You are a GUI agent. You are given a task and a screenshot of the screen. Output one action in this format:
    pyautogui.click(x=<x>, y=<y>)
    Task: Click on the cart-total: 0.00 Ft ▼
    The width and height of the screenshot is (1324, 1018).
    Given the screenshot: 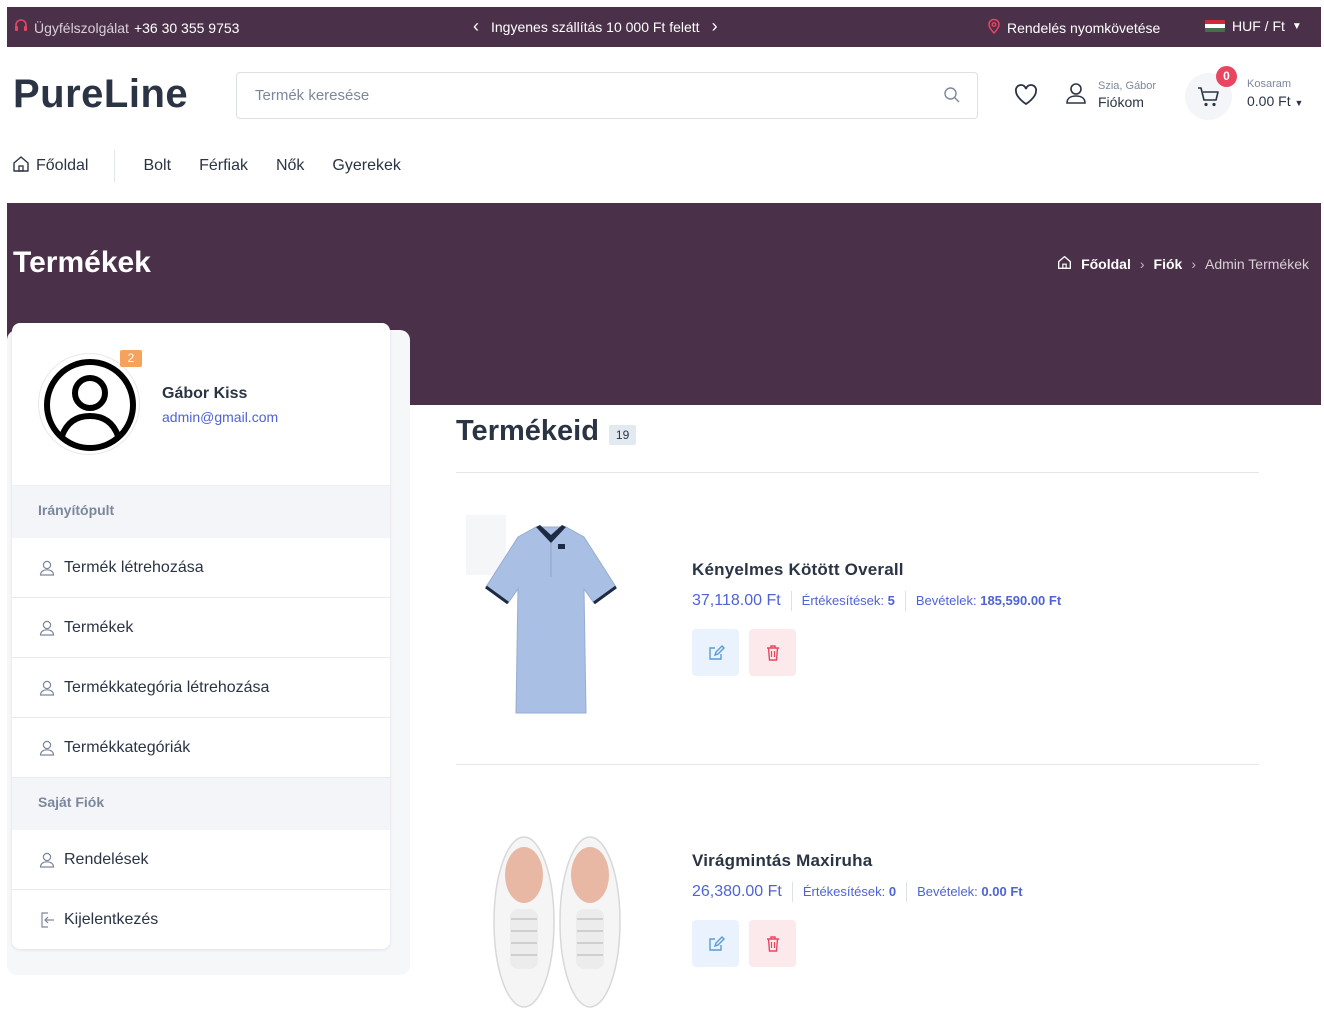 What is the action you would take?
    pyautogui.click(x=1275, y=101)
    